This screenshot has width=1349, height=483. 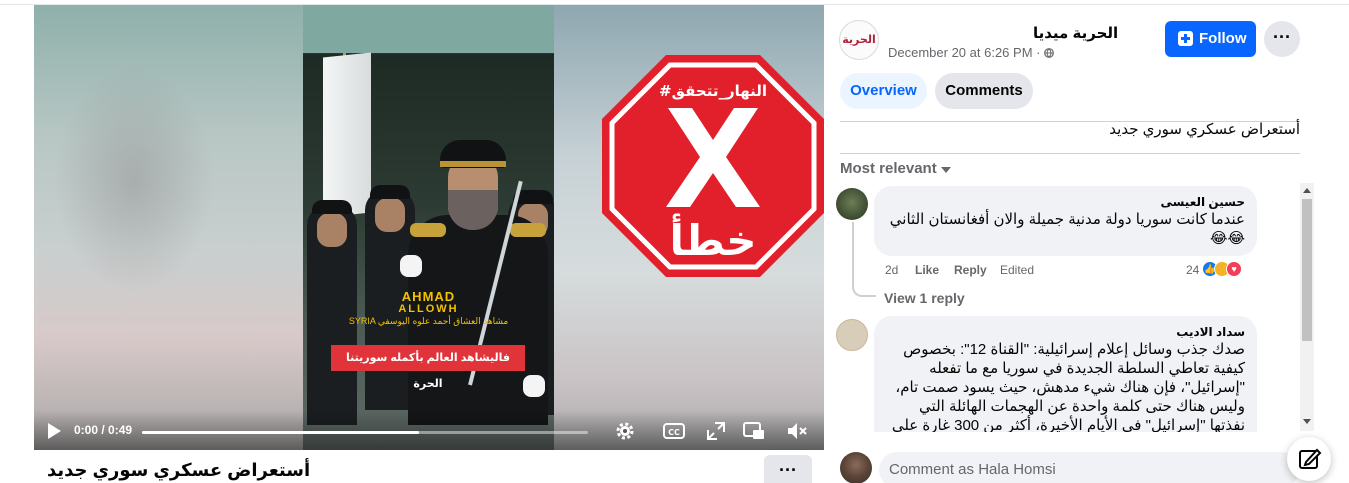 I want to click on reply-thread-line, so click(x=864, y=259).